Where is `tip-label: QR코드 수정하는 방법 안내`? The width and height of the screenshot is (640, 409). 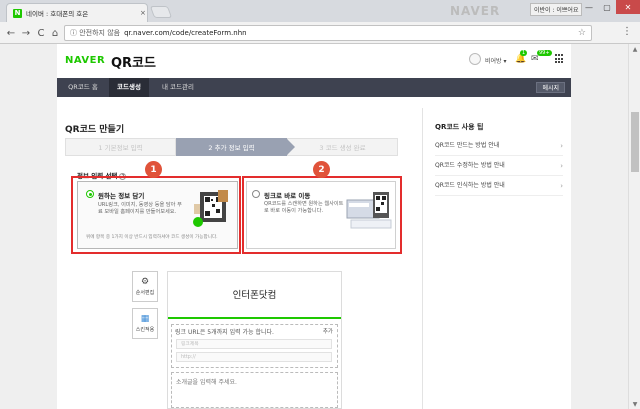 tip-label: QR코드 수정하는 방법 안내 is located at coordinates (470, 165).